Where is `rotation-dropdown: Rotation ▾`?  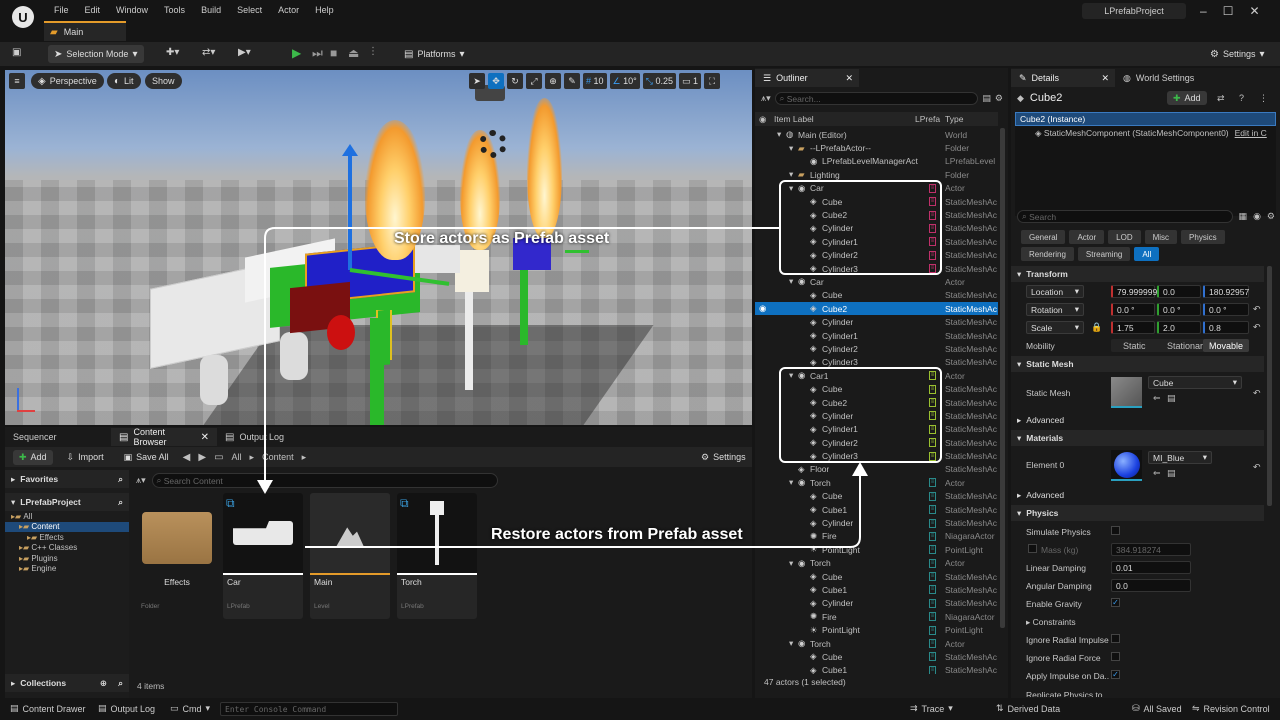
rotation-dropdown: Rotation ▾ is located at coordinates (1055, 309).